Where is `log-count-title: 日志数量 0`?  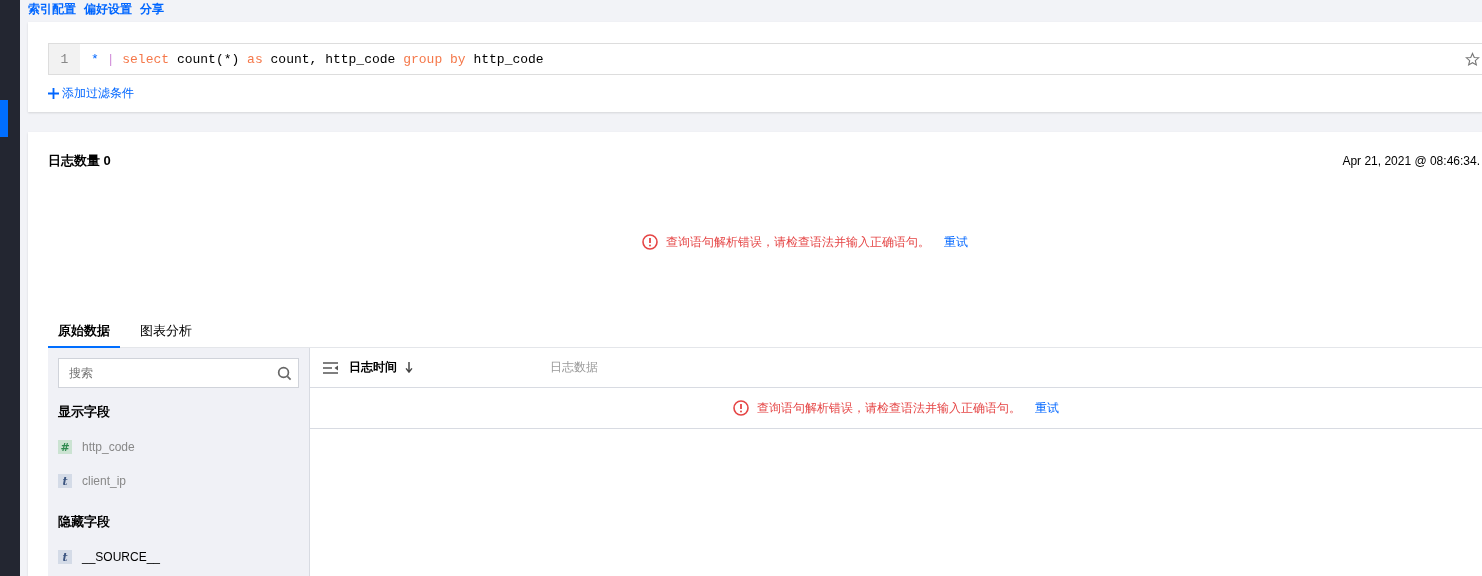 log-count-title: 日志数量 0 is located at coordinates (79, 161).